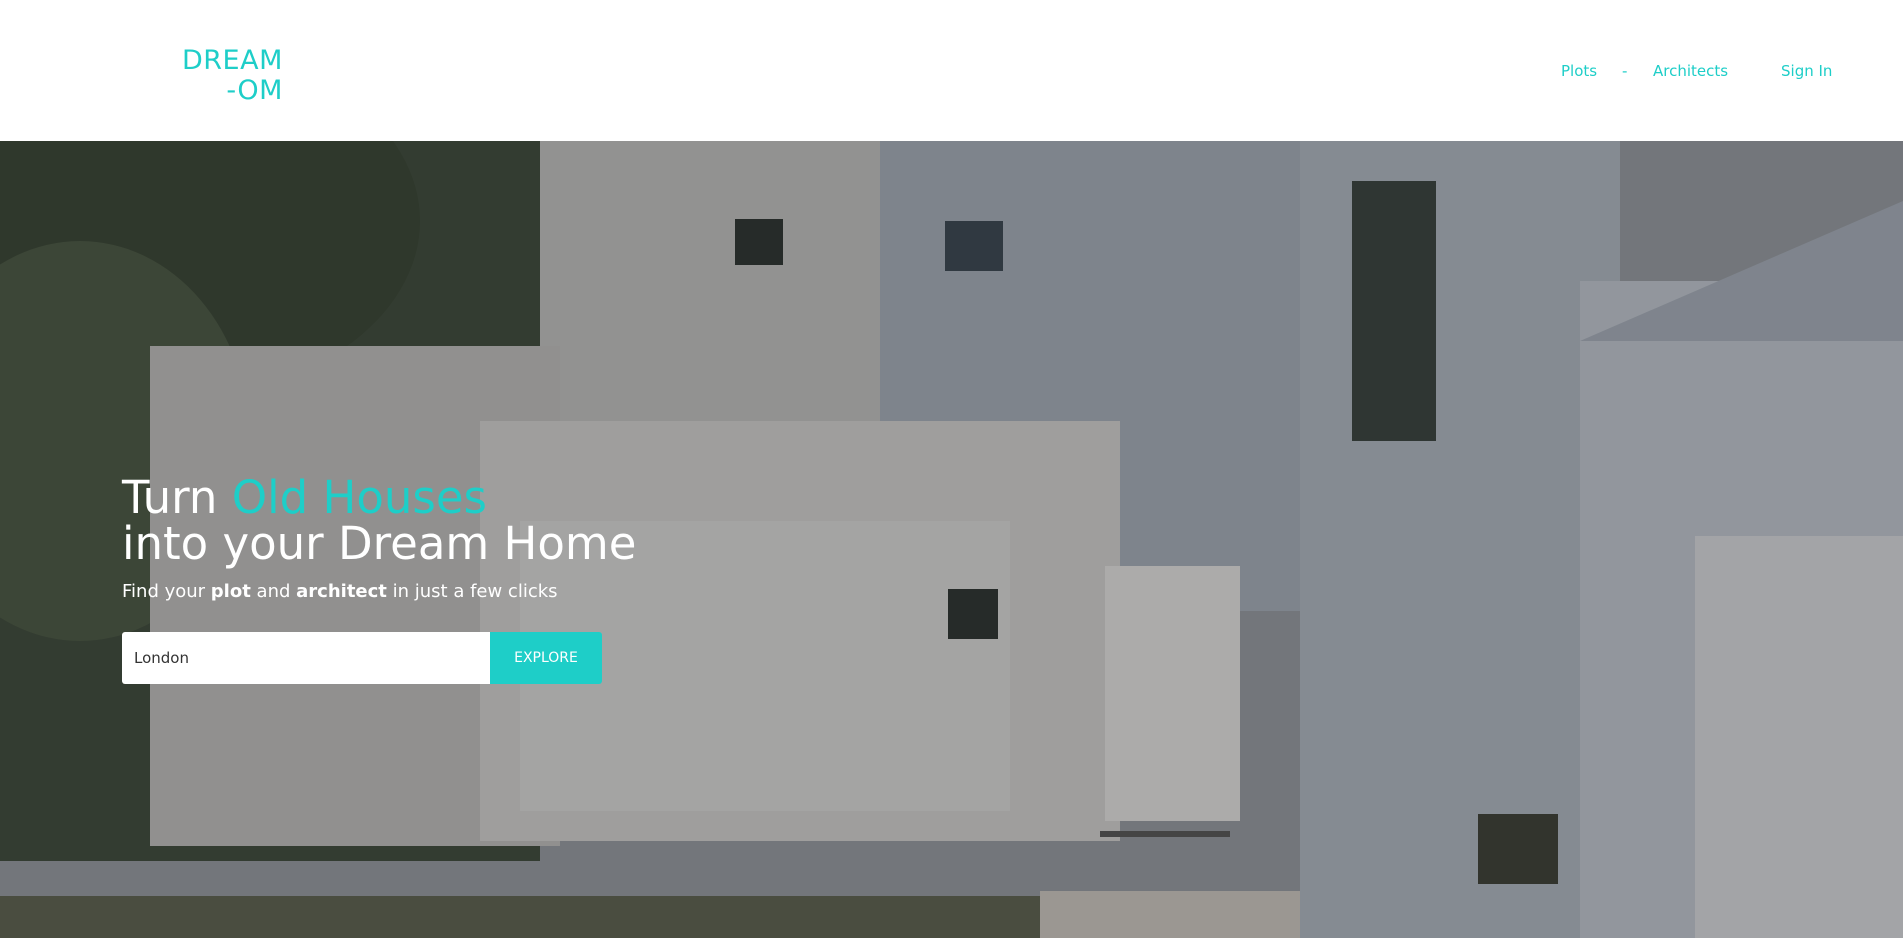 This screenshot has height=938, width=1903. Describe the element at coordinates (166, 591) in the screenshot. I see `subtitle-part-1: Find your` at that location.